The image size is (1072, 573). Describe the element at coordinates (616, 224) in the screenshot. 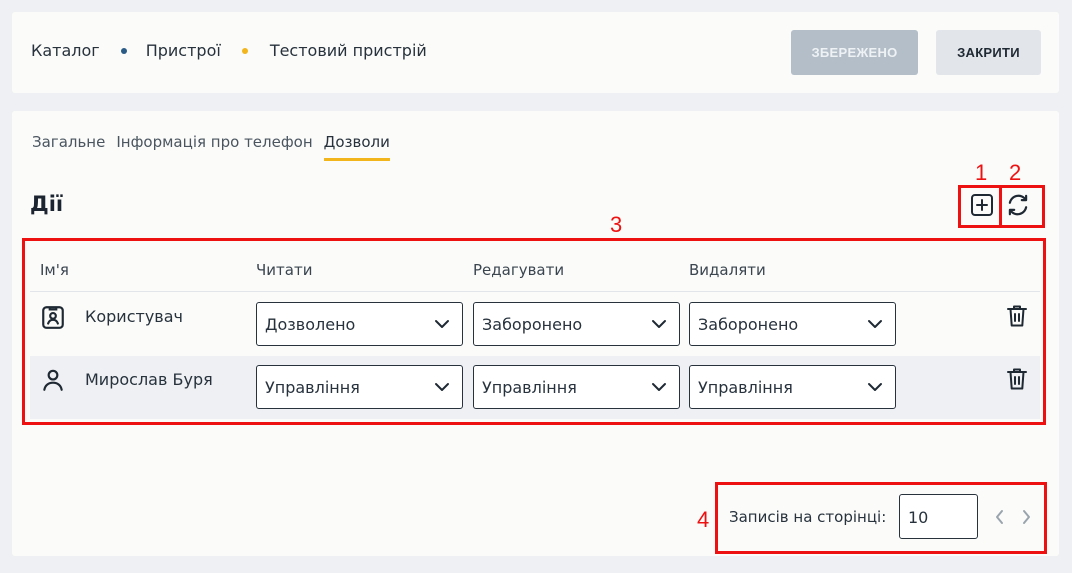

I see `annotation-label-3: 3` at that location.